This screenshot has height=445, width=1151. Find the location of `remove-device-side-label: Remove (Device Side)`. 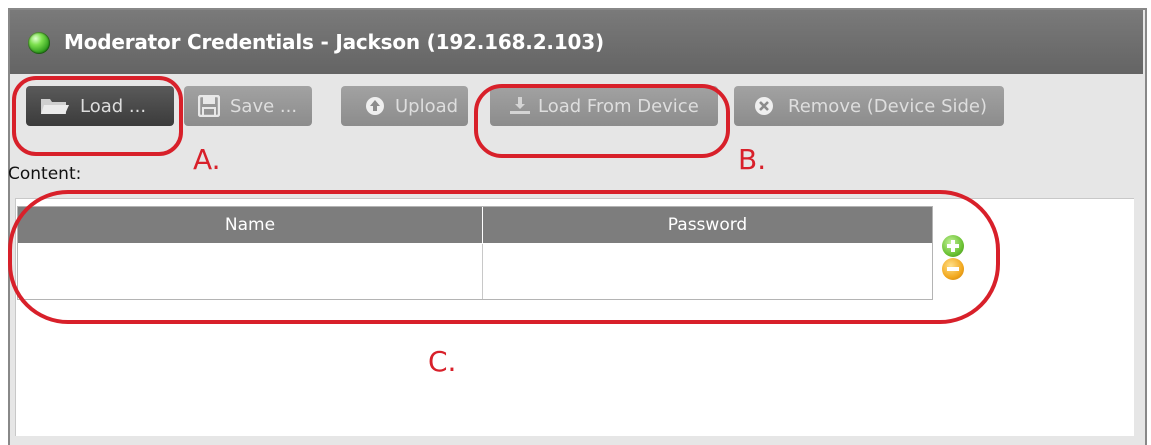

remove-device-side-label: Remove (Device Side) is located at coordinates (888, 106).